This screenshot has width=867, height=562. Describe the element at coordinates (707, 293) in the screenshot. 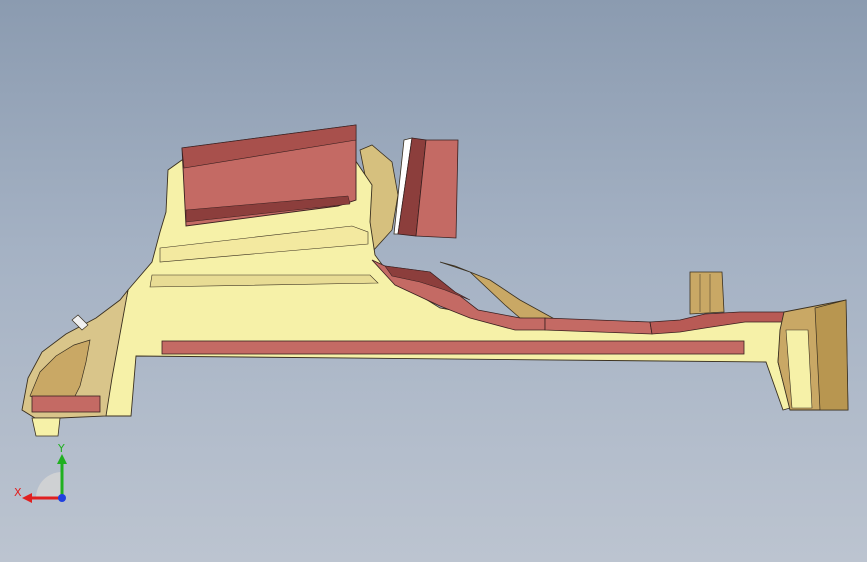

I see `rear-post` at that location.